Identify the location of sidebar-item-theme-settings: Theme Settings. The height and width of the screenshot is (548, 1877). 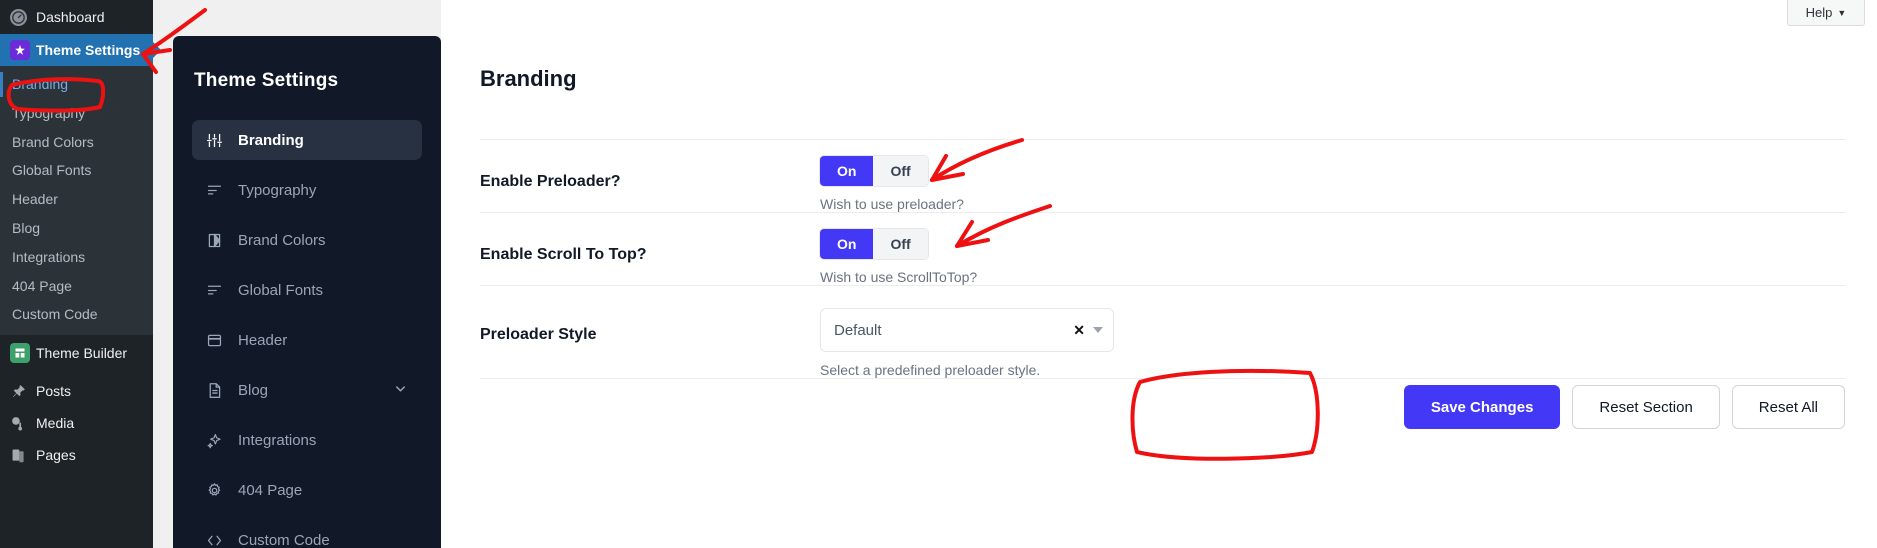
(76, 50).